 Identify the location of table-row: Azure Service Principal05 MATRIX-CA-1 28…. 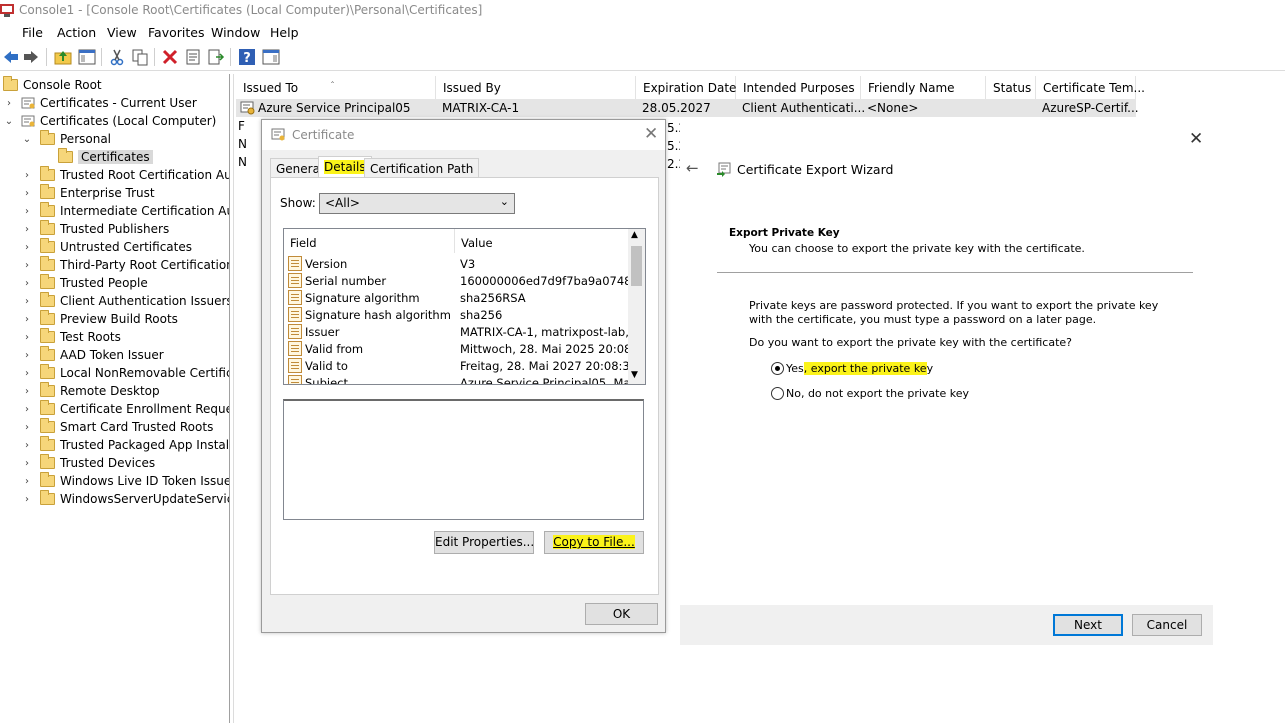
(687, 108).